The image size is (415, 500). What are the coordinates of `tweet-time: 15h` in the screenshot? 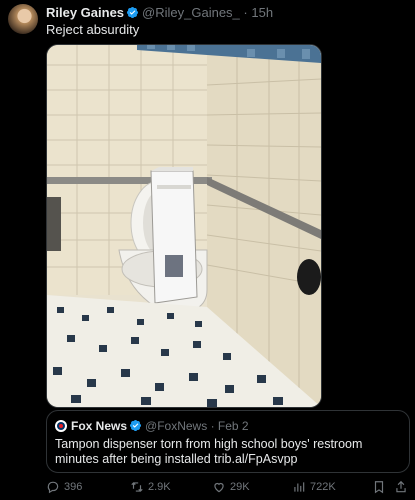 It's located at (262, 12).